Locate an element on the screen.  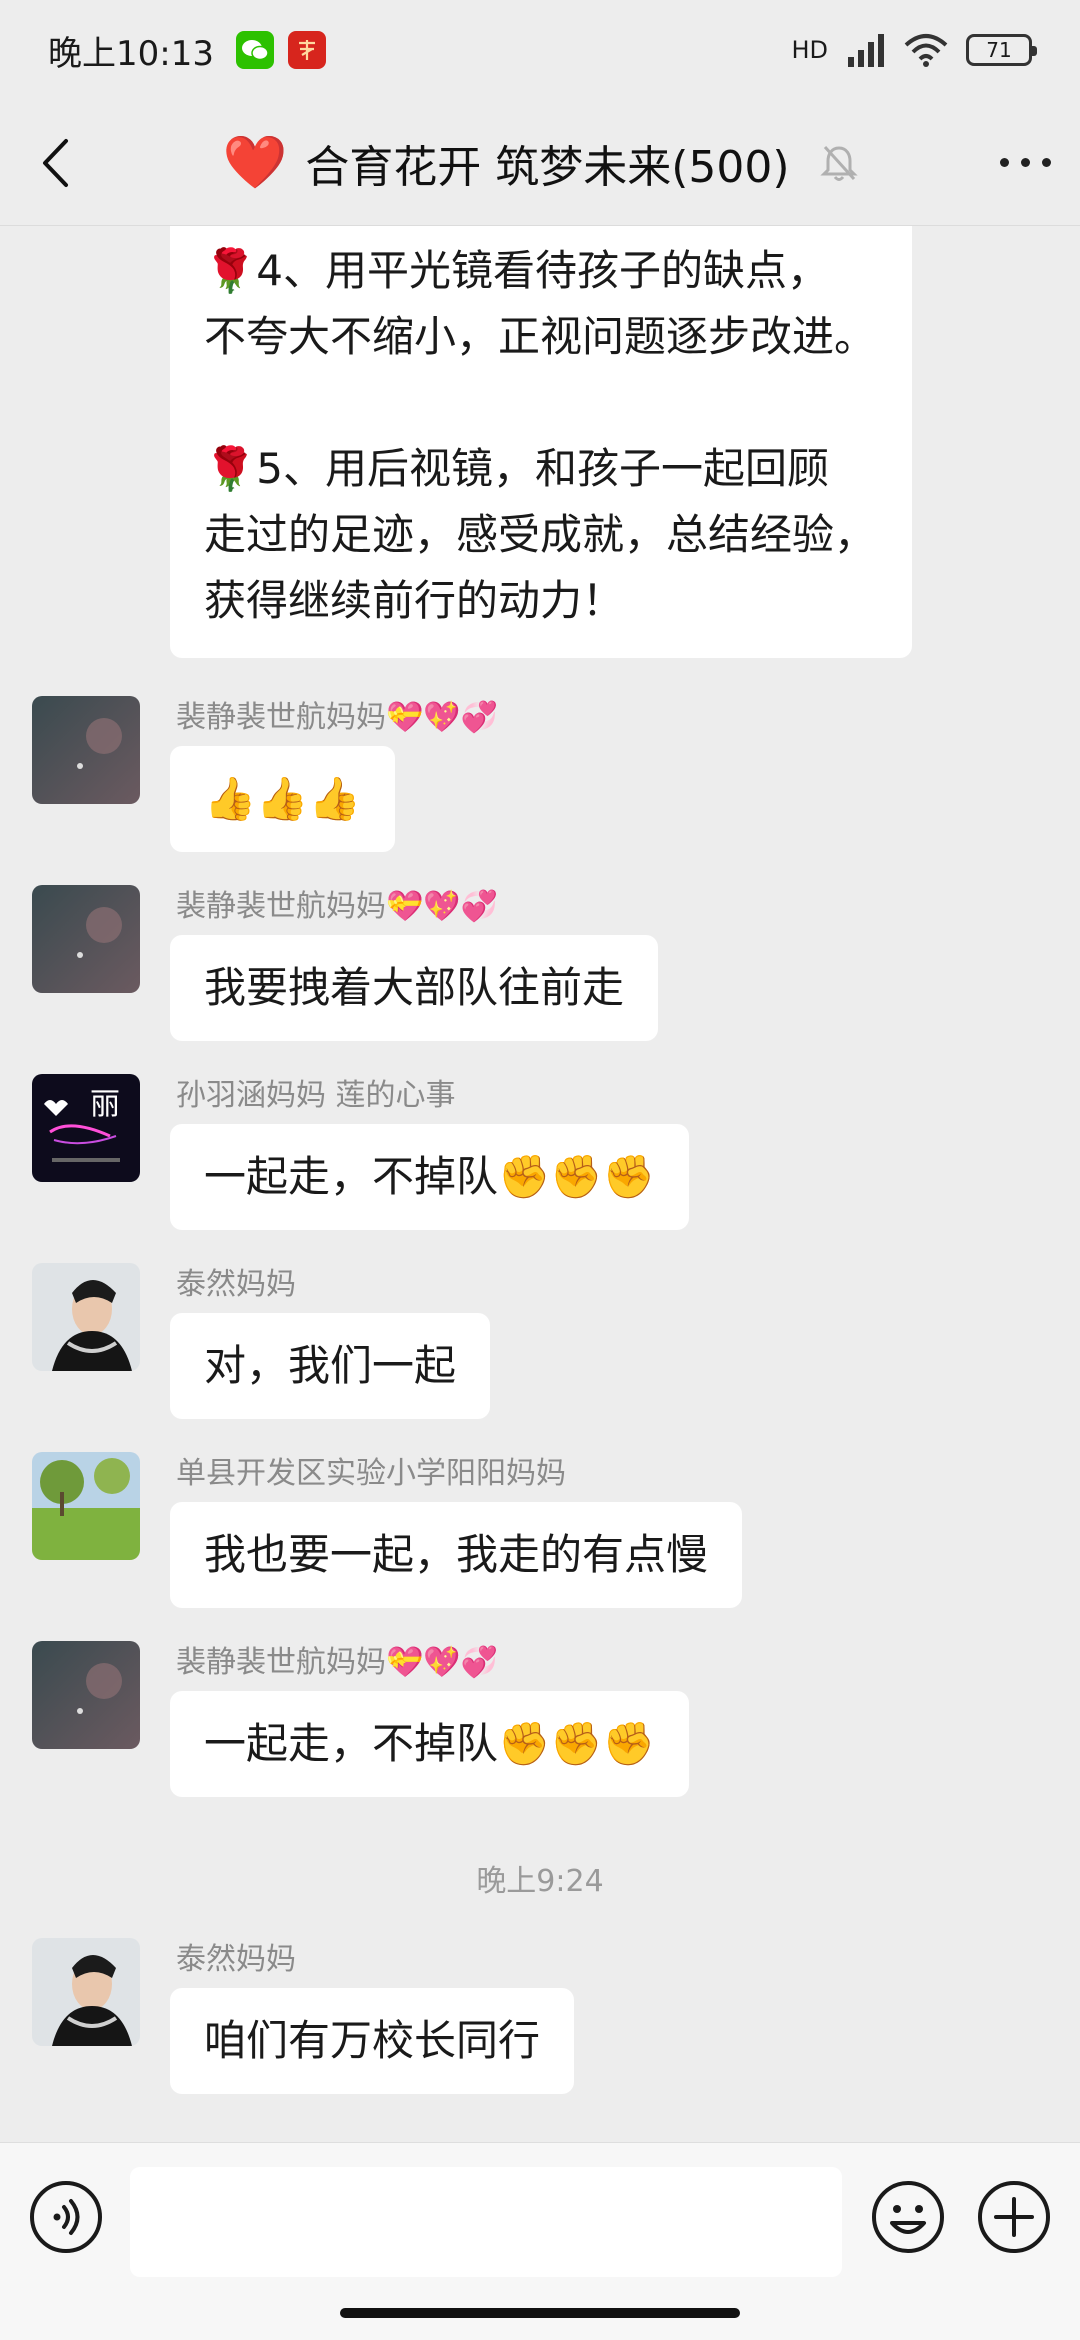
app-notification-icon is located at coordinates (306, 50).